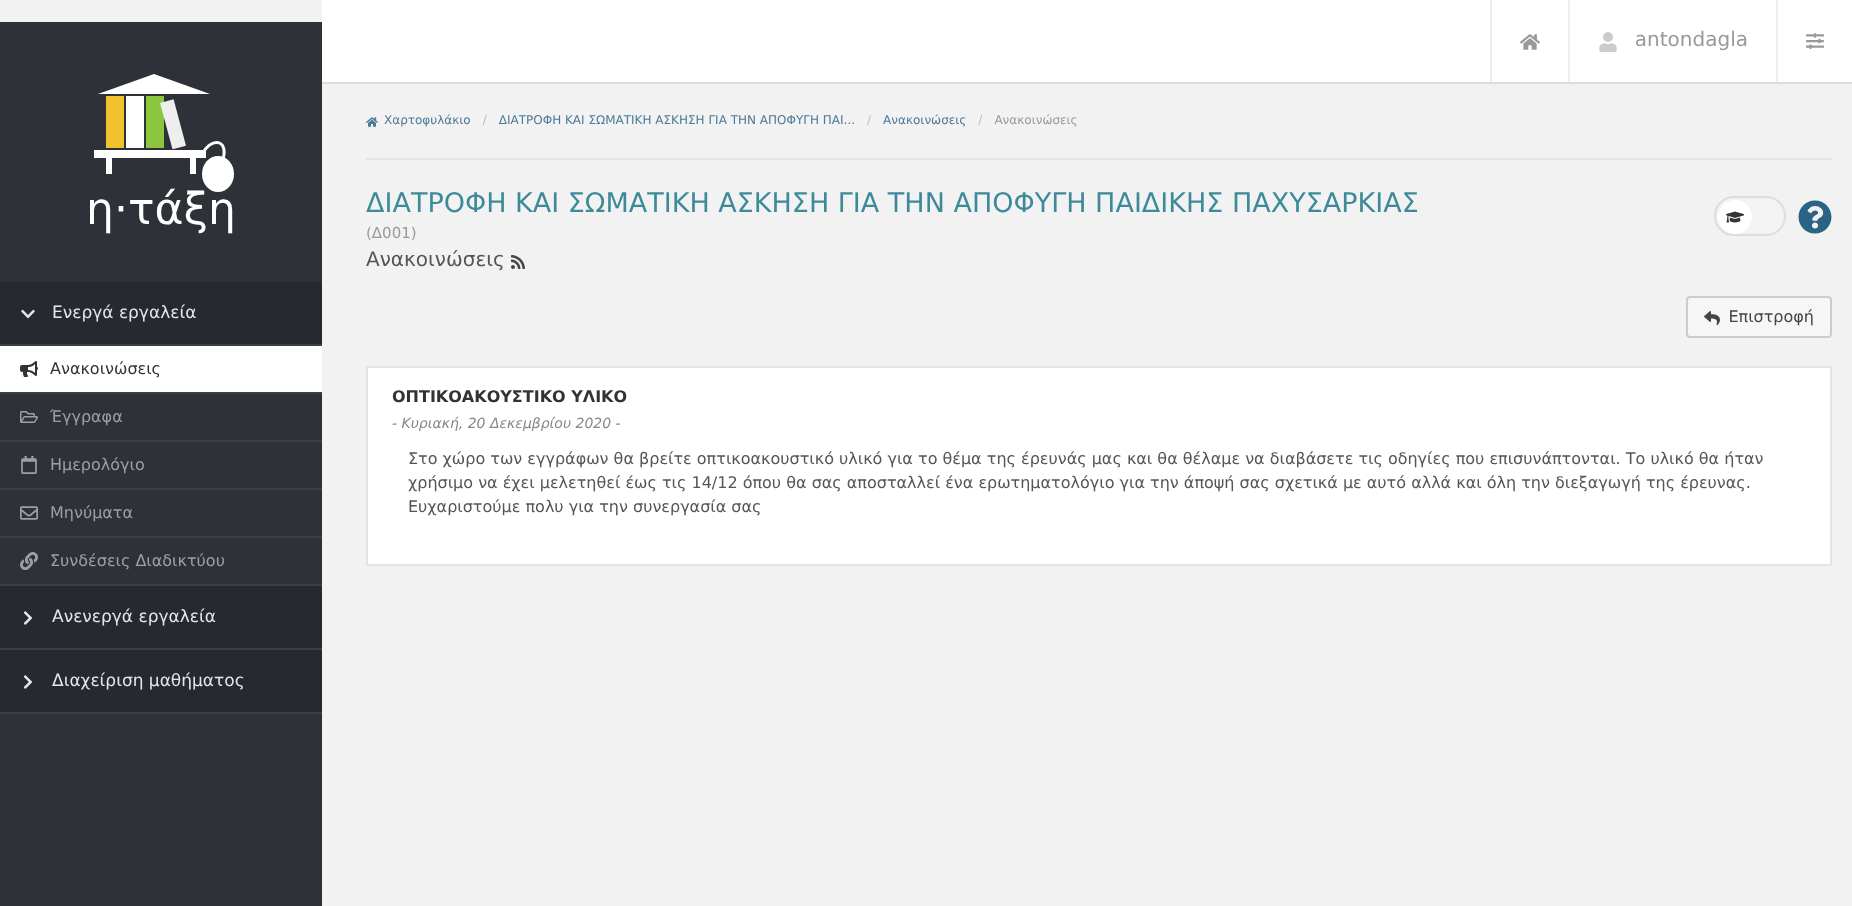 The image size is (1852, 906). Describe the element at coordinates (1086, 484) in the screenshot. I see `announcement-body: Στο χώρο των εγγράφων θα βρείτε οπτικοακουστικό υλικό για το θέμα της έρευνάς μας και θα θέλαμε να διαβάσετε τις οδηγίες που επισυνάπτονται. Το υλικό θα ήταν χρήσιμο να έχει μελετηθεί έως τις 14/12 όπου θα σας αποσταλλεί ένα ερωτηματολόγιο για την άποψή σας σχετικά με αυτό αλλά και όλη την διεξαγωγή της έρευνας. Ευχαριστούμε πολυ για την συνεργασία σας` at that location.